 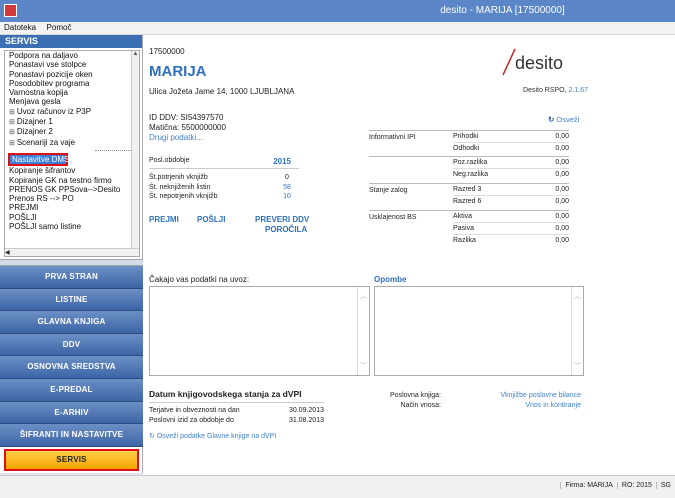 I want to click on notes-textarea: ︿ ﹀, so click(x=479, y=331).